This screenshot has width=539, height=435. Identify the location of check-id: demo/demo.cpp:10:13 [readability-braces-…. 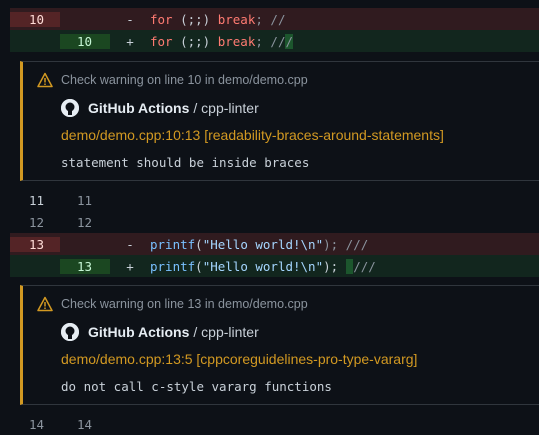
(252, 135).